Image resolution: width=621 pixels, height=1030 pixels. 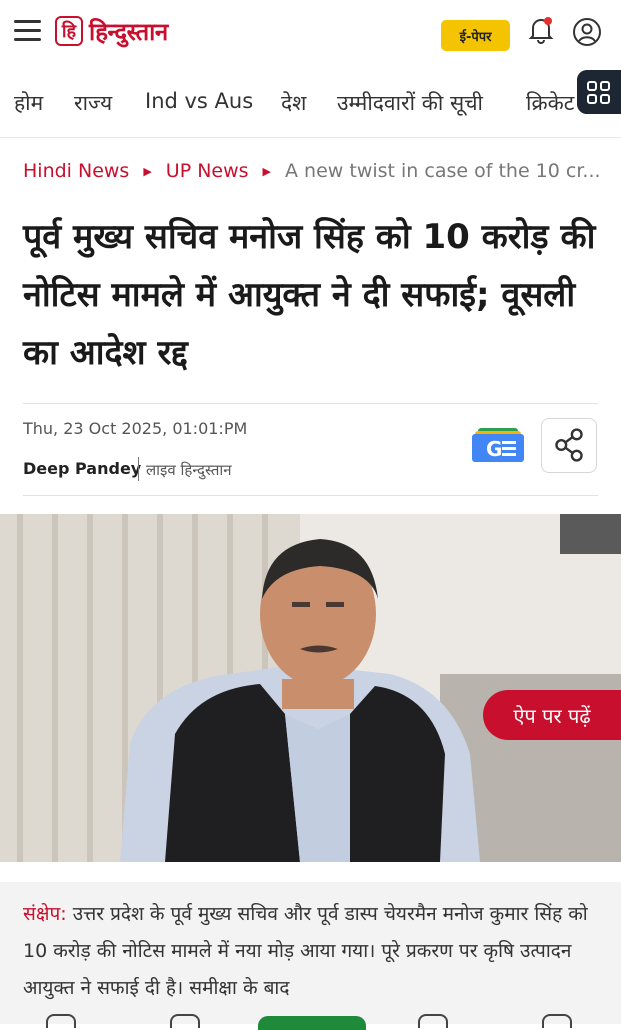 I want to click on nav-item-states: राज्य, so click(x=93, y=103).